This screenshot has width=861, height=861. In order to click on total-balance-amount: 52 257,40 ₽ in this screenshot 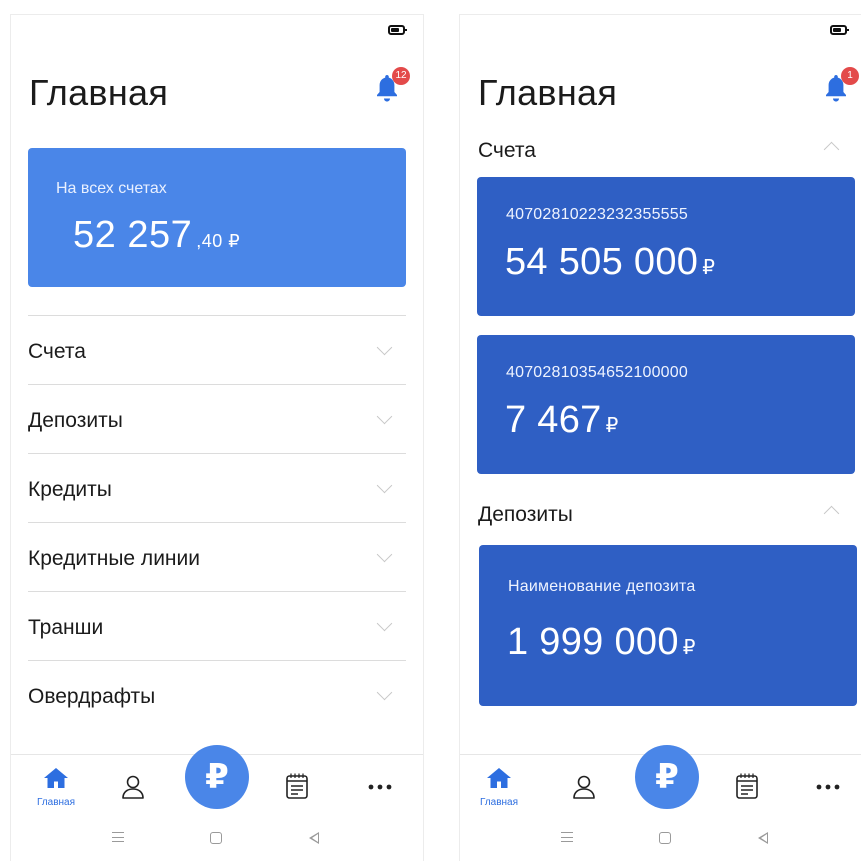, I will do `click(156, 235)`.